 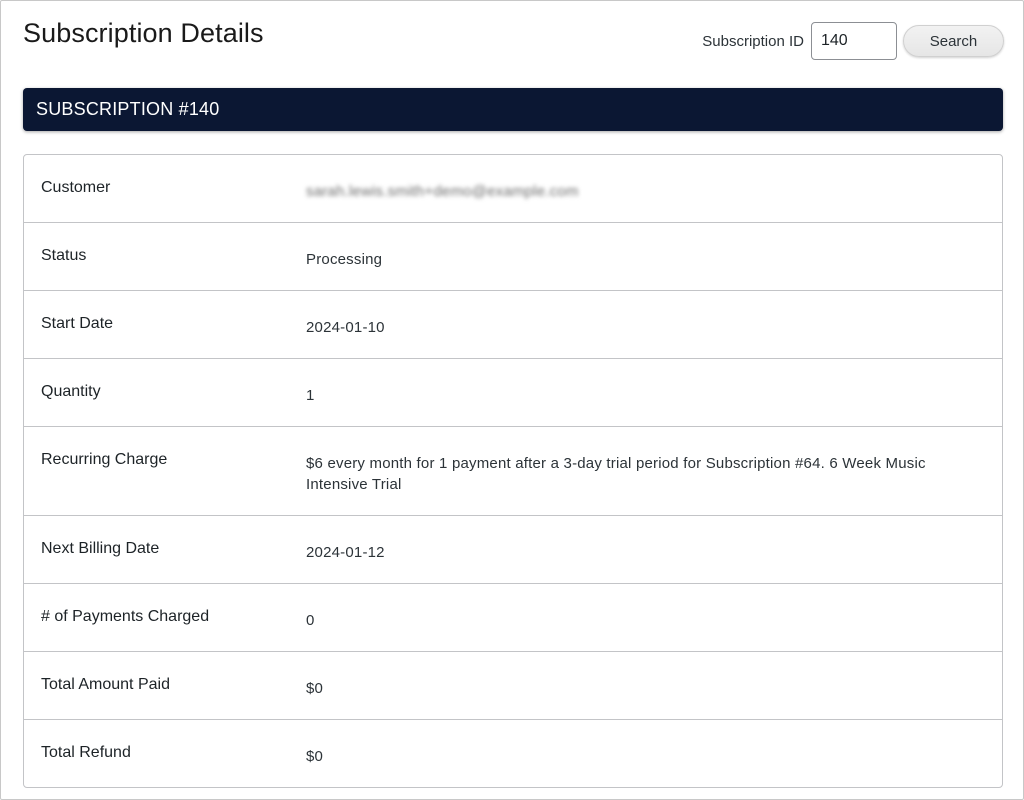 What do you see at coordinates (125, 616) in the screenshot?
I see `detail-label: # of Payments Charged` at bounding box center [125, 616].